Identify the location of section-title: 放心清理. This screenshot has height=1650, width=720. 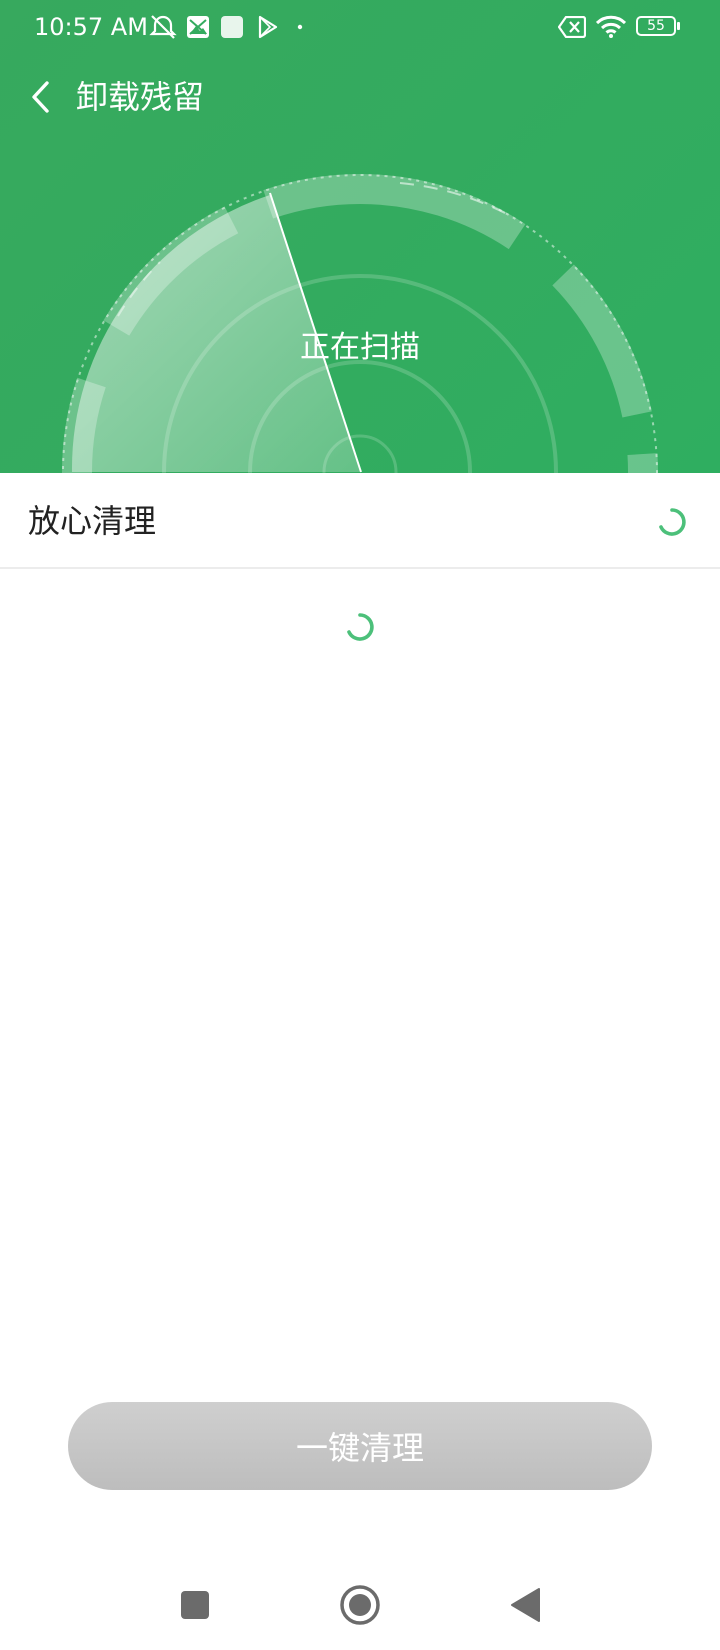
(92, 521).